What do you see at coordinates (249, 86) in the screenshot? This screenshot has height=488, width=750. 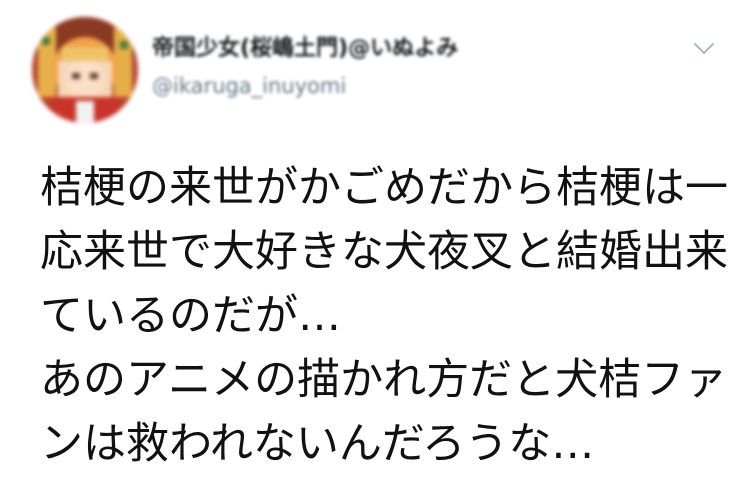 I see `user-handle: @ikaruga_inuyomi` at bounding box center [249, 86].